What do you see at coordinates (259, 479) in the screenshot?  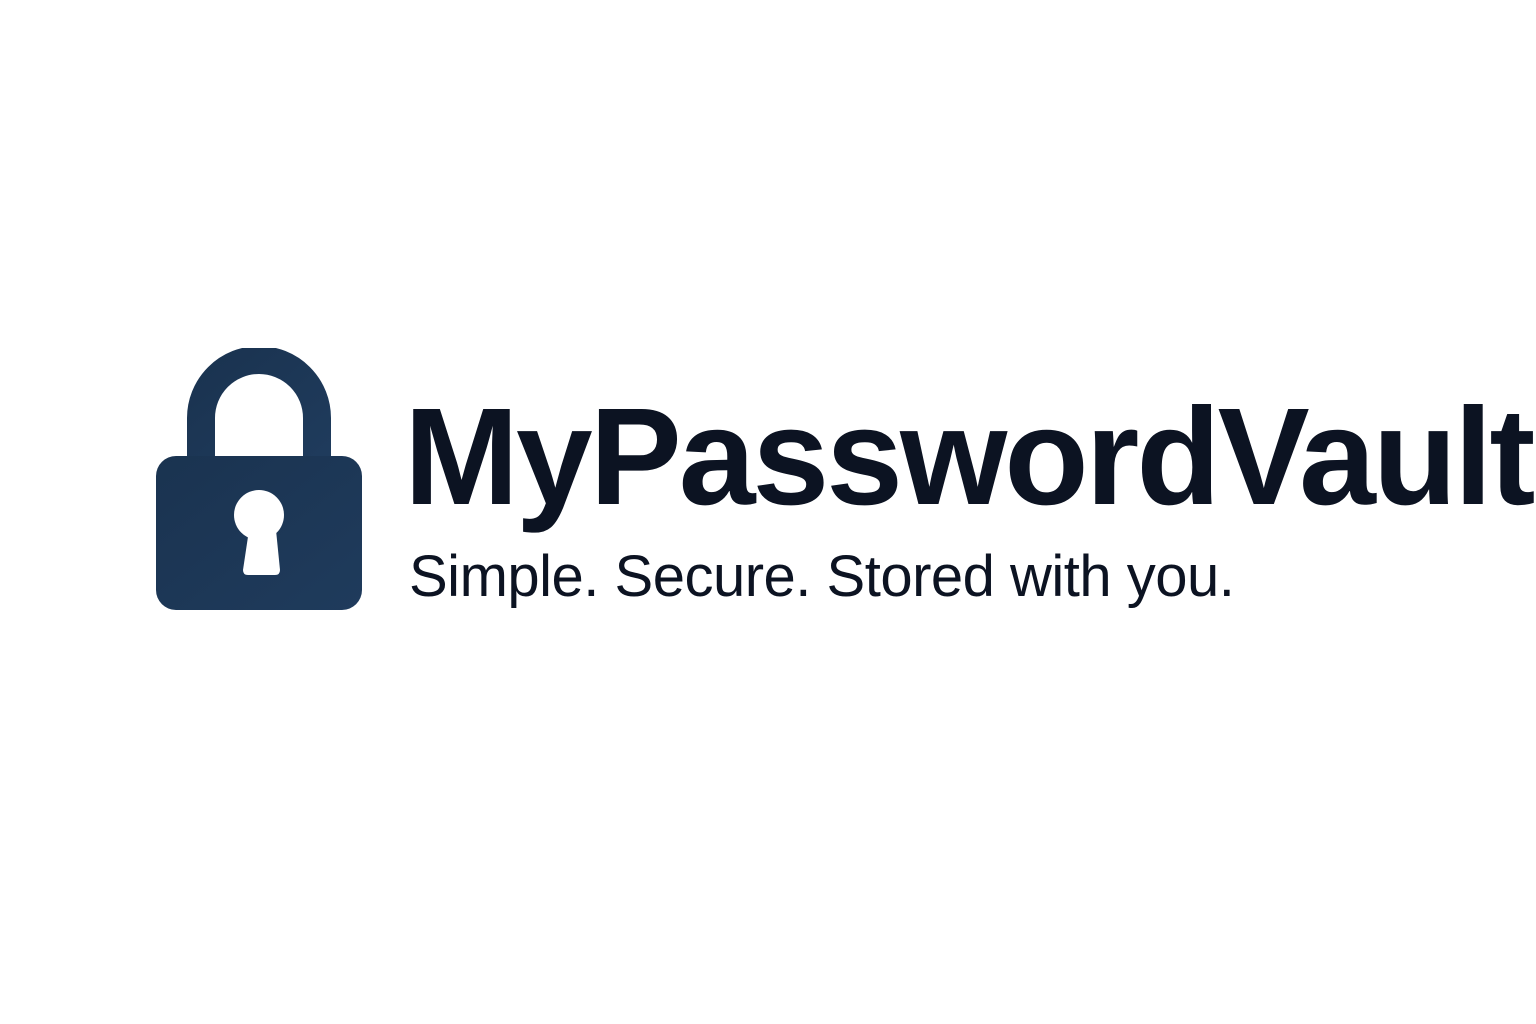 I see `padlock-icon` at bounding box center [259, 479].